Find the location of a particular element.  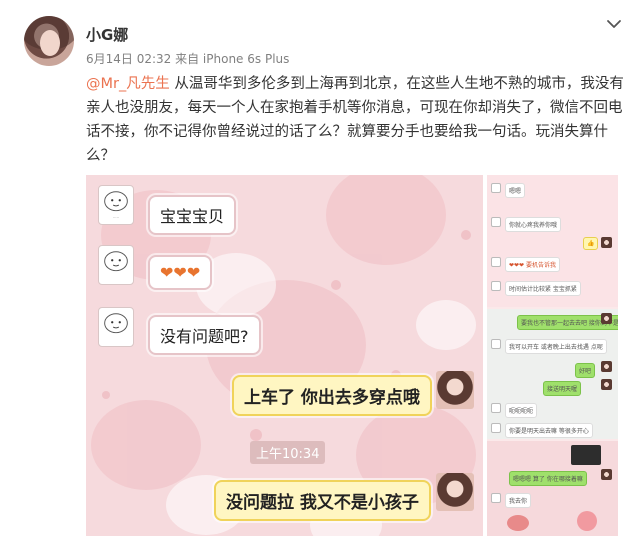

face-sketch-icon: ····· is located at coordinates (116, 205).